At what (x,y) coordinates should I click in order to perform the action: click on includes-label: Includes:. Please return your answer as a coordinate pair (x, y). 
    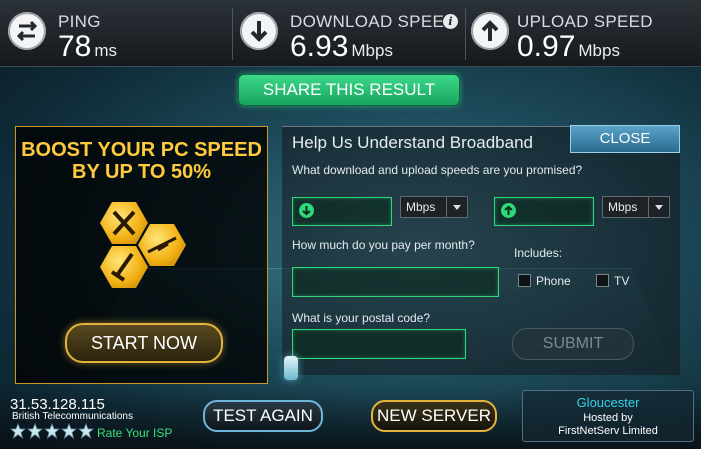
    Looking at the image, I should click on (538, 253).